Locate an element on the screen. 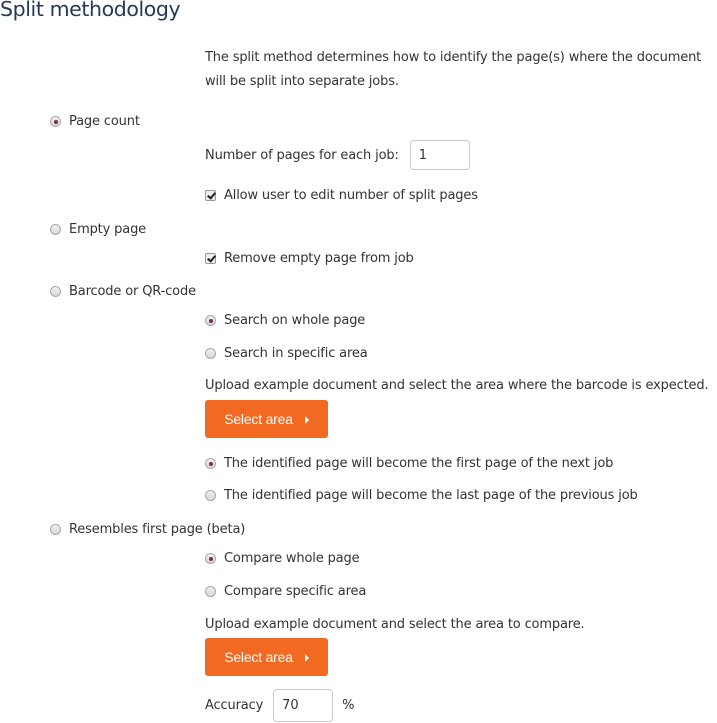 This screenshot has width=717, height=723. search-specific-area-label: Search in specific area is located at coordinates (296, 353).